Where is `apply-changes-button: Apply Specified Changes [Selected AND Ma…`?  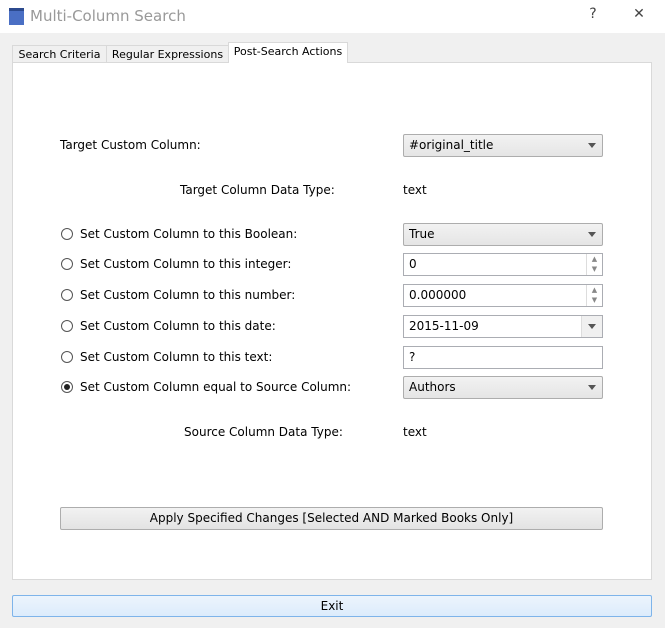 apply-changes-button: Apply Specified Changes [Selected AND Ma… is located at coordinates (331, 518).